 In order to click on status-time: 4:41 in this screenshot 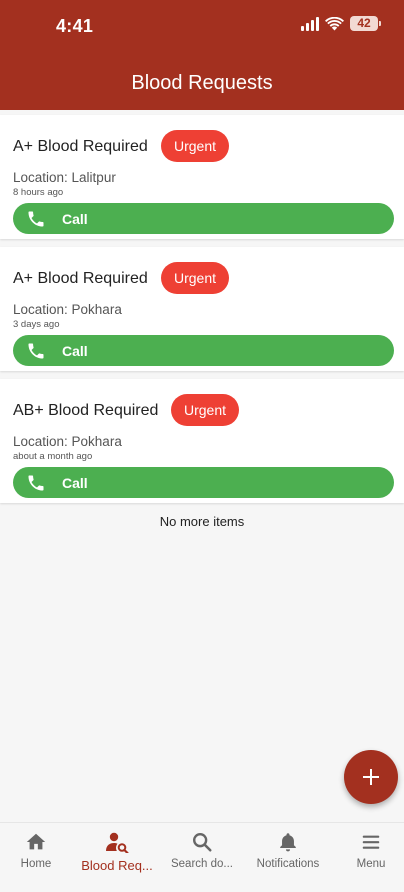, I will do `click(75, 26)`.